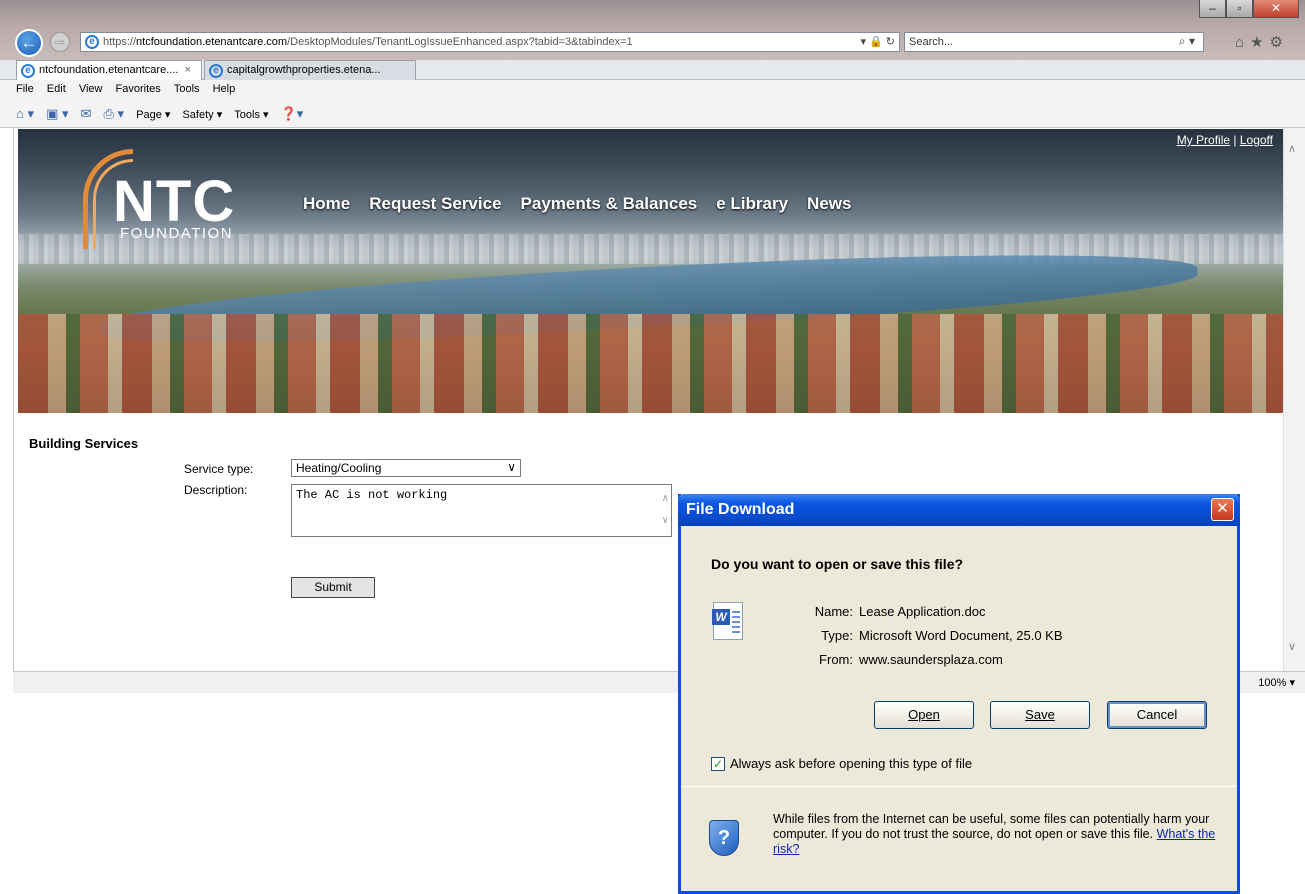 The image size is (1305, 894). What do you see at coordinates (25, 114) in the screenshot?
I see `home-icon: ⌂ ▾` at bounding box center [25, 114].